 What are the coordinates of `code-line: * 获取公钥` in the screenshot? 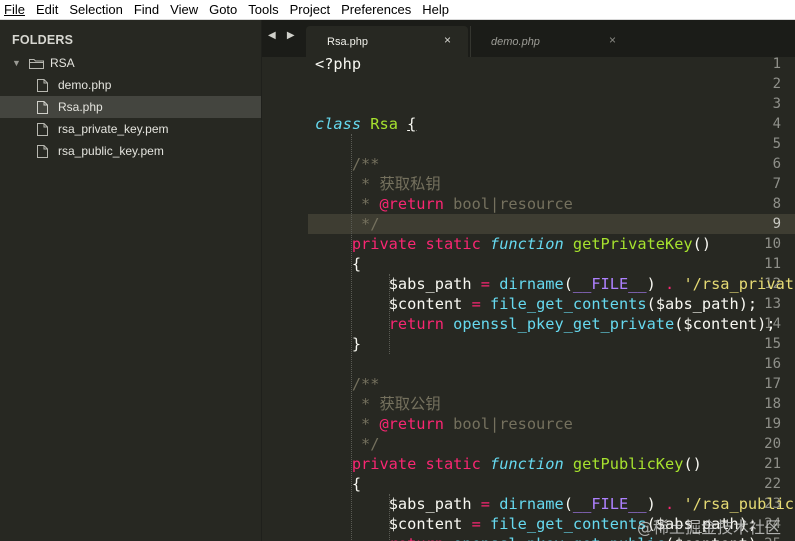 It's located at (378, 404).